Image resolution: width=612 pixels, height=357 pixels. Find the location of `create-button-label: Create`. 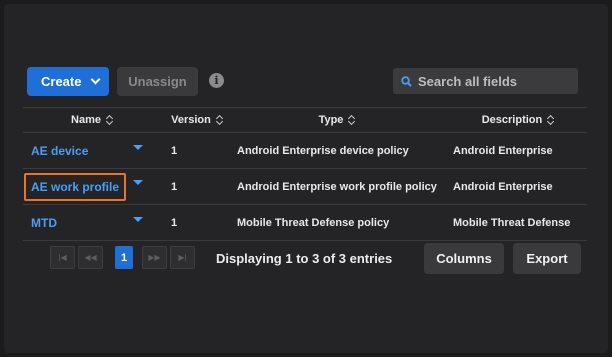

create-button-label: Create is located at coordinates (61, 81).